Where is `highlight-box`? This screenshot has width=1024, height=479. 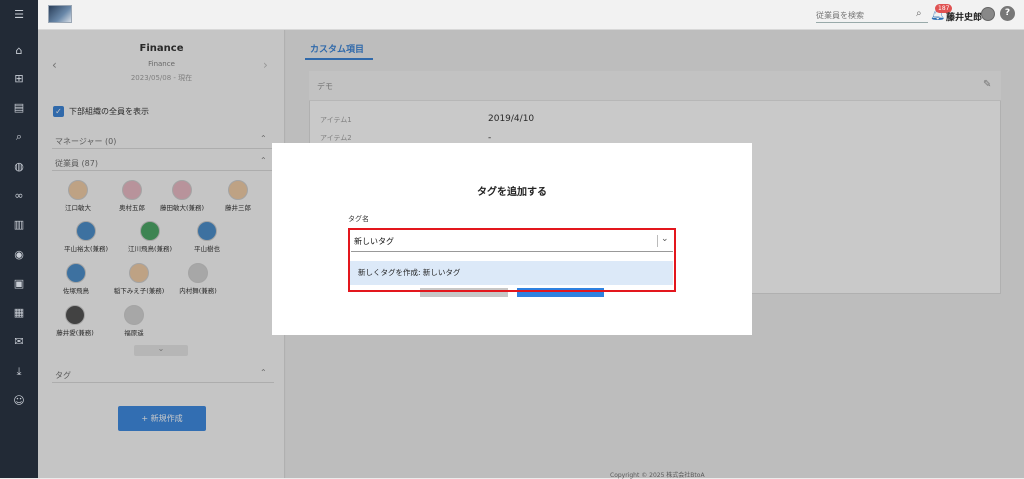
highlight-box is located at coordinates (512, 260).